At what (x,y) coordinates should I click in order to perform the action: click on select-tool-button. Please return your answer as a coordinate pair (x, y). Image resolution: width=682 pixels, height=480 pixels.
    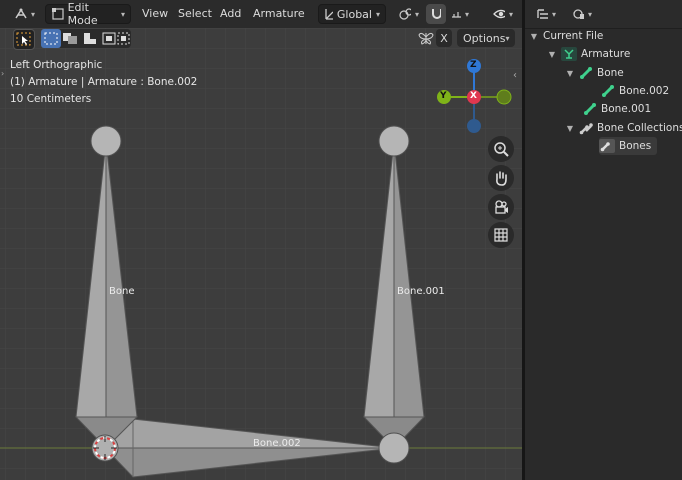
    Looking at the image, I should click on (24, 39).